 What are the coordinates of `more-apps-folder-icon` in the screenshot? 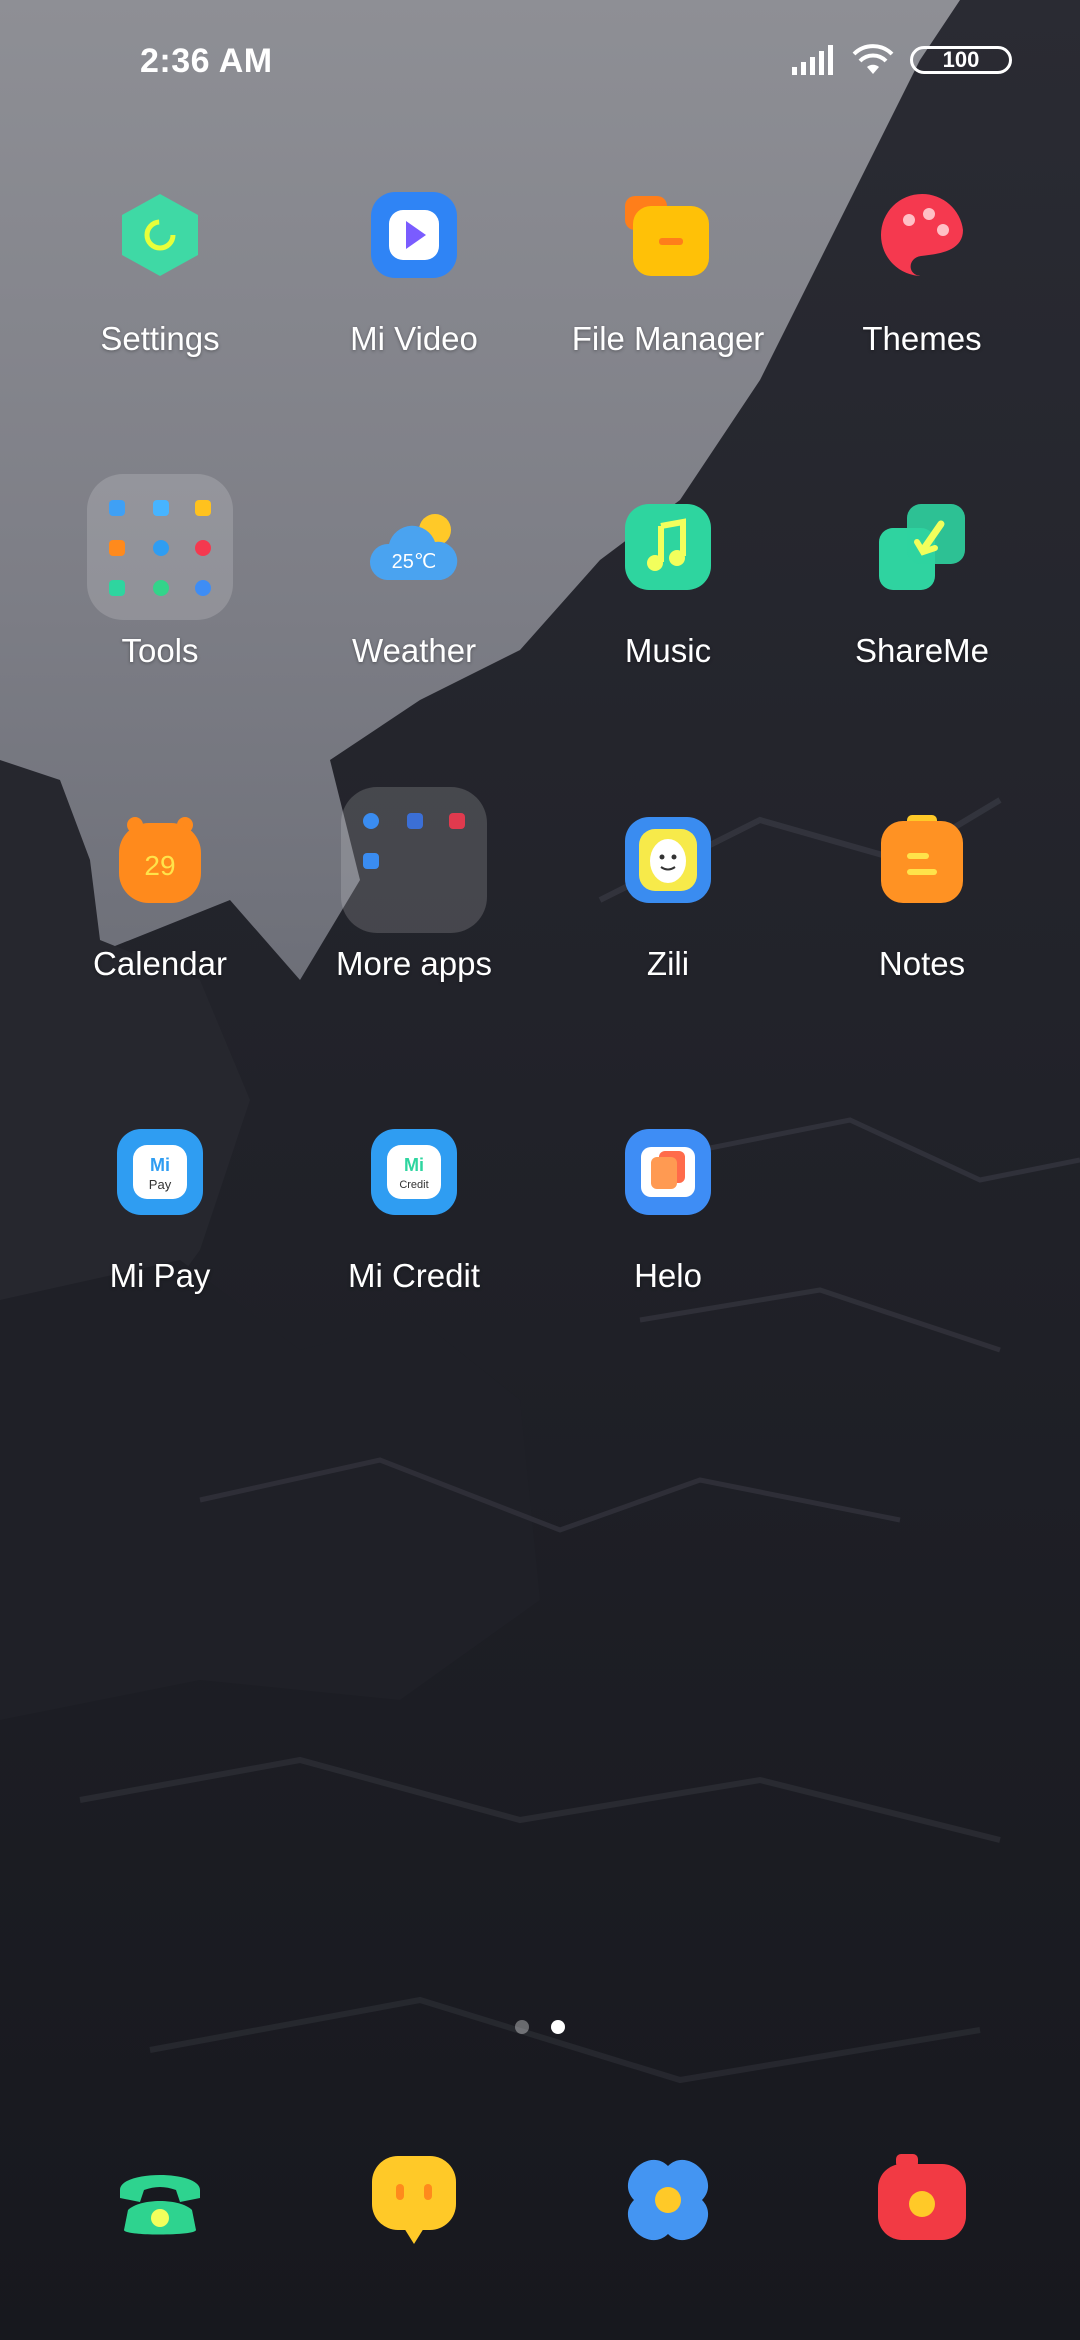 It's located at (414, 860).